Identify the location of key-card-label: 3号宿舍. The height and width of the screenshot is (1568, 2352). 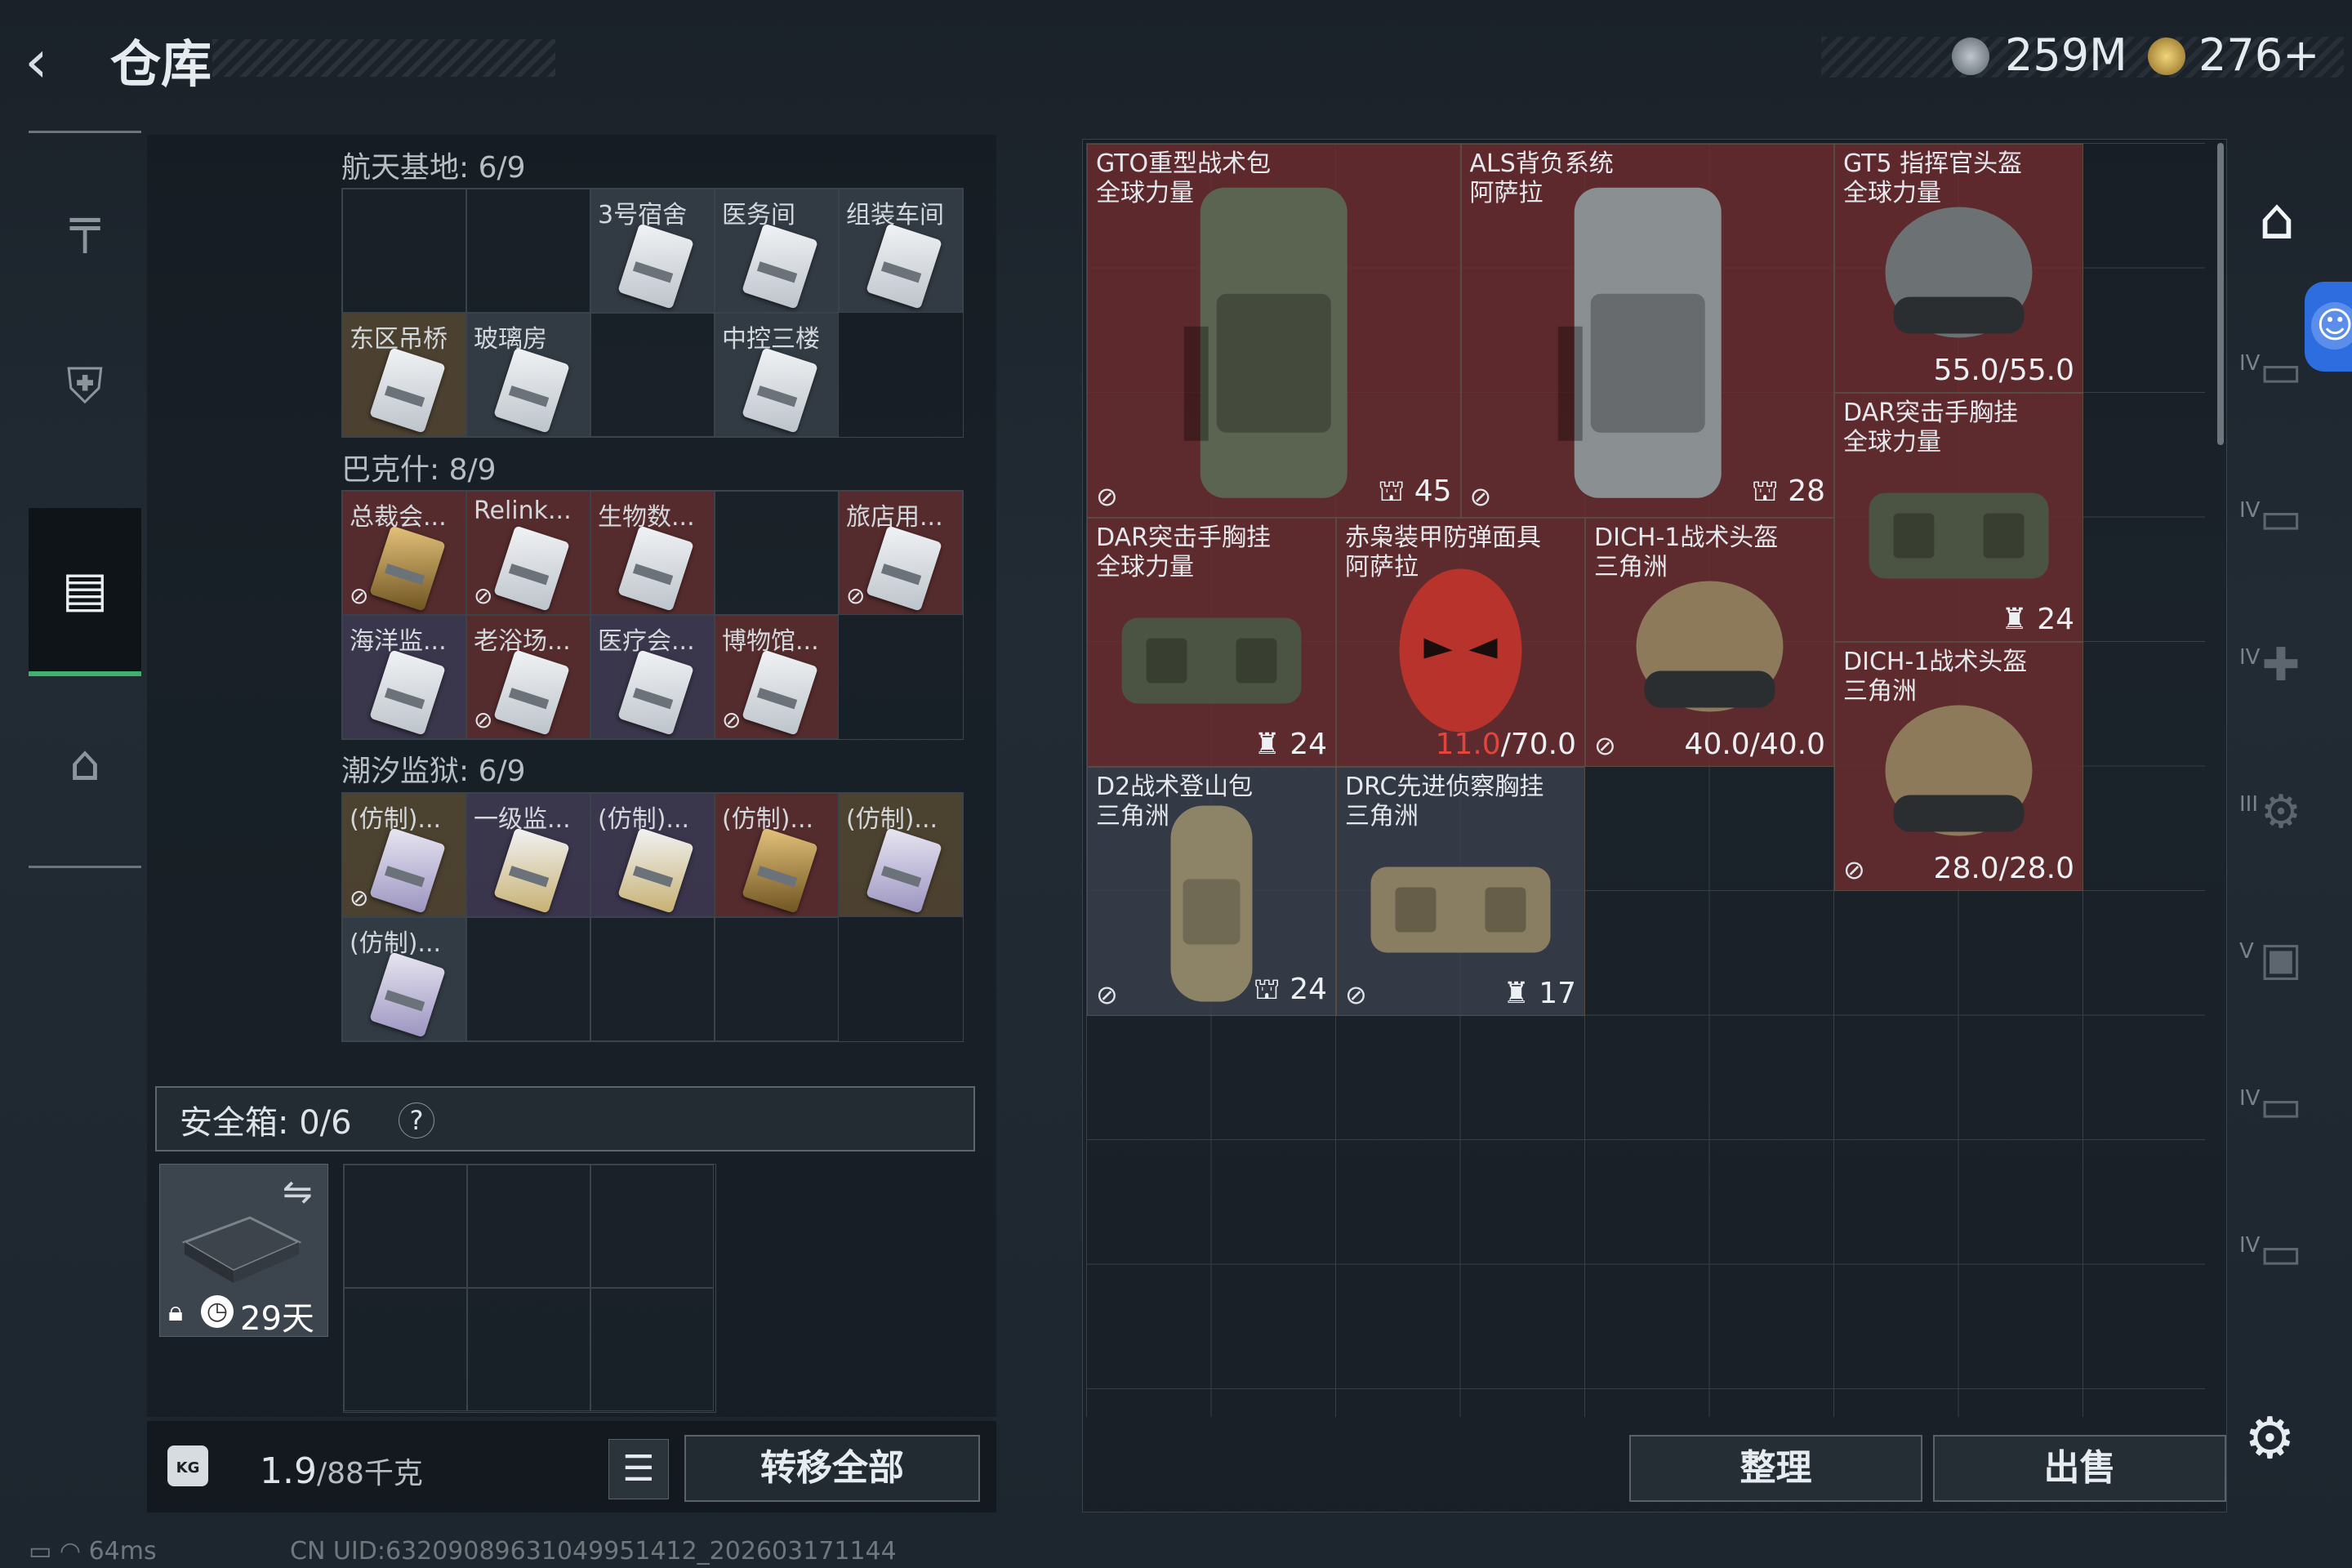
(643, 215).